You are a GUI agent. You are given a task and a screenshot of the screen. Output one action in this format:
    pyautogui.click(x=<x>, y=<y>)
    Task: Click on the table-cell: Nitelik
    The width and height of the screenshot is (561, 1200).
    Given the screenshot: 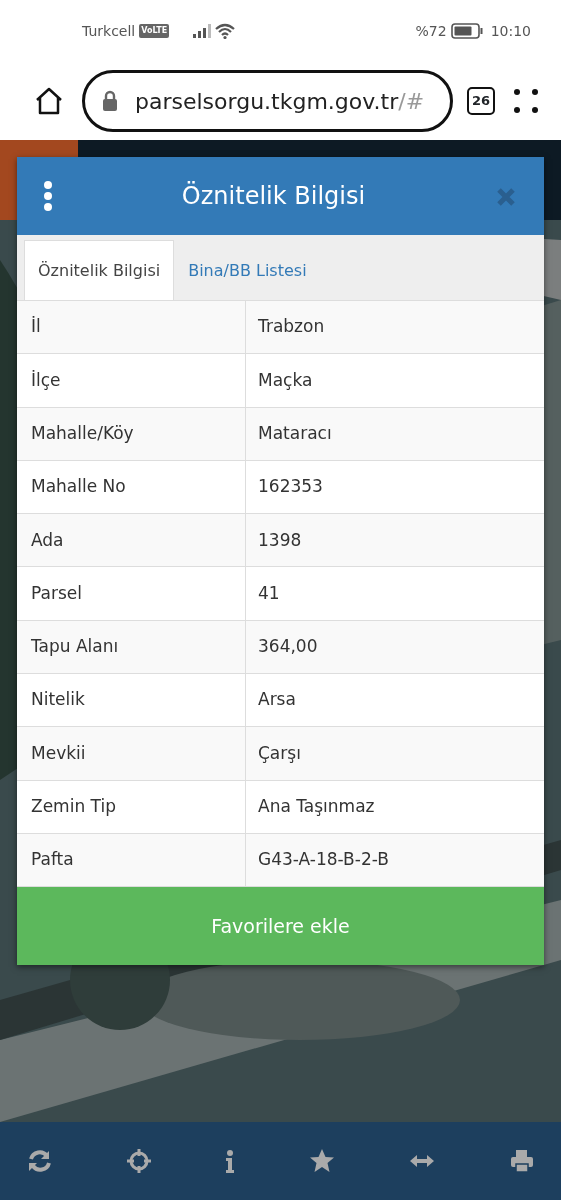 What is the action you would take?
    pyautogui.click(x=131, y=700)
    